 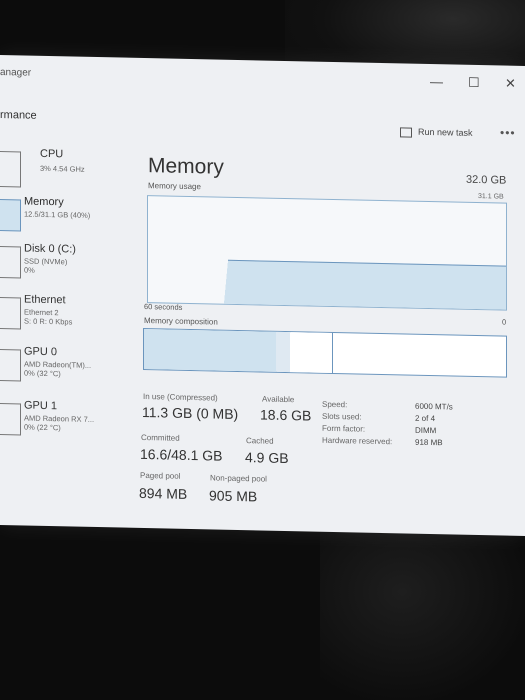 I want to click on sidebar-item-memory: Memory 12.5/31.1 GB (40%), so click(x=59, y=213).